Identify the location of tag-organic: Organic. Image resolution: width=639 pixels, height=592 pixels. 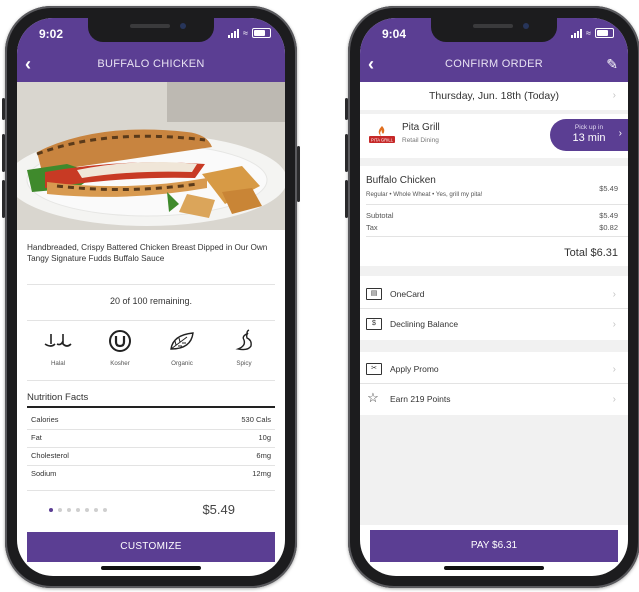
(182, 347).